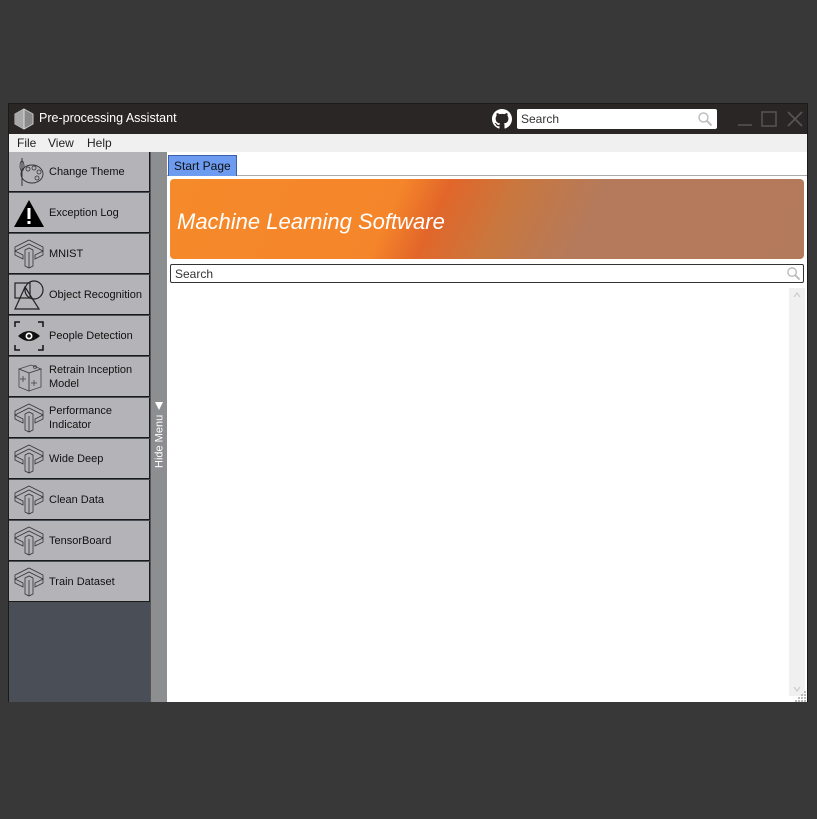 The image size is (817, 819). I want to click on hexagon-cube-icon, so click(24, 119).